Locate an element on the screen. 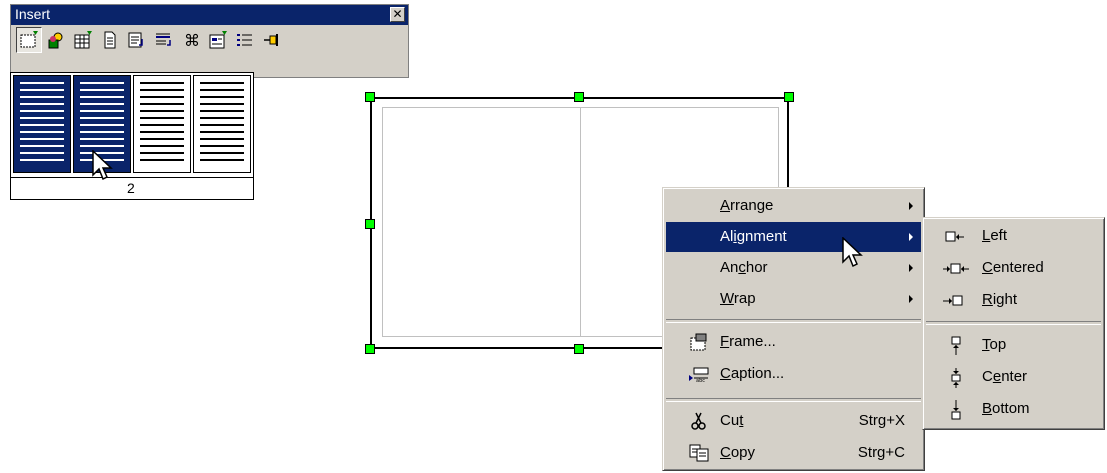  menu-item-alignment: Alignment is located at coordinates (793, 237).